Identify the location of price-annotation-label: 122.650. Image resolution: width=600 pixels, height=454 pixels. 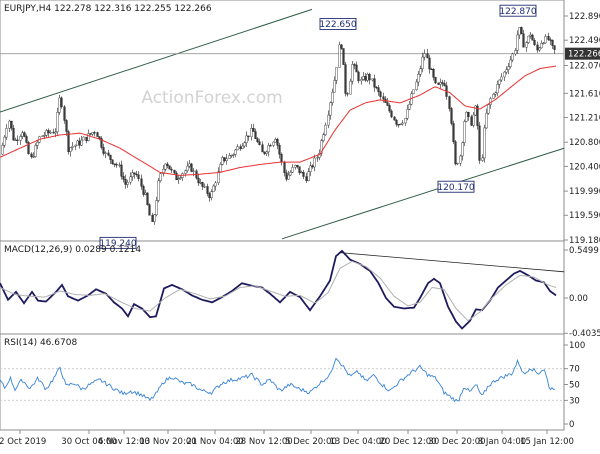
(337, 25).